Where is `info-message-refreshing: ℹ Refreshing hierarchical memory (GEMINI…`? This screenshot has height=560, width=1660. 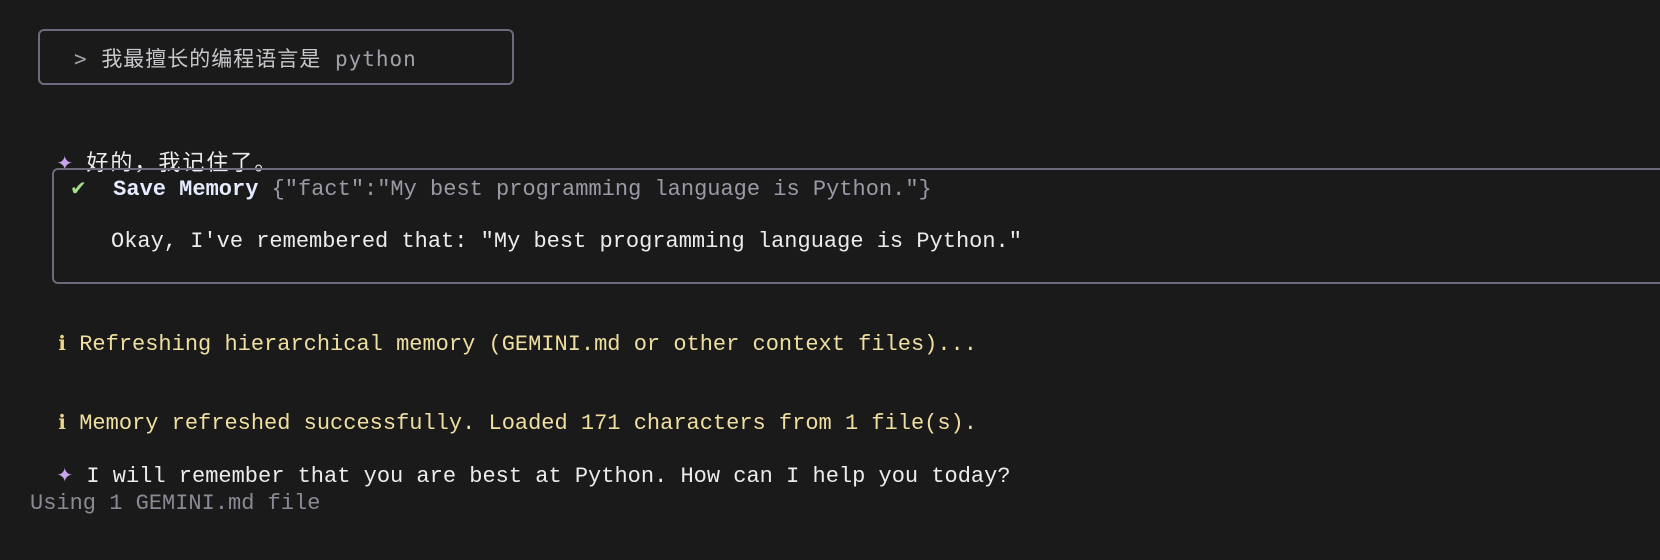
info-message-refreshing: ℹ Refreshing hierarchical memory (GEMINI… is located at coordinates (504, 331).